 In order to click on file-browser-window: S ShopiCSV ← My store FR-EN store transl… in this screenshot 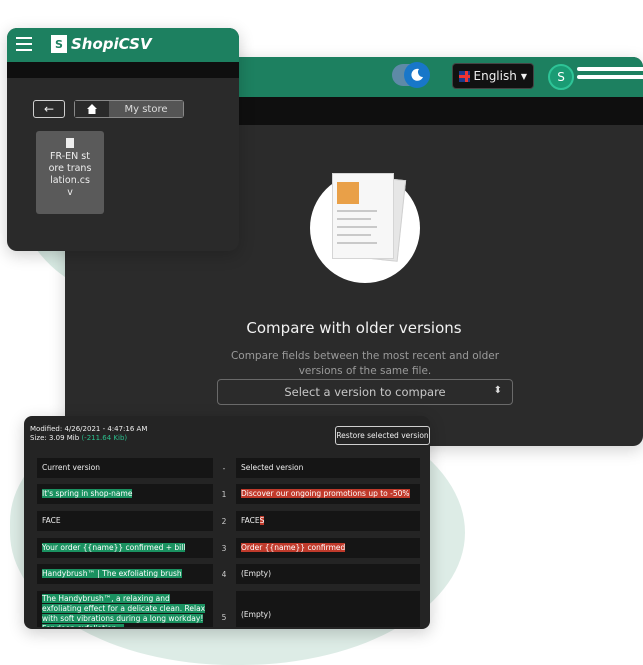, I will do `click(123, 139)`.